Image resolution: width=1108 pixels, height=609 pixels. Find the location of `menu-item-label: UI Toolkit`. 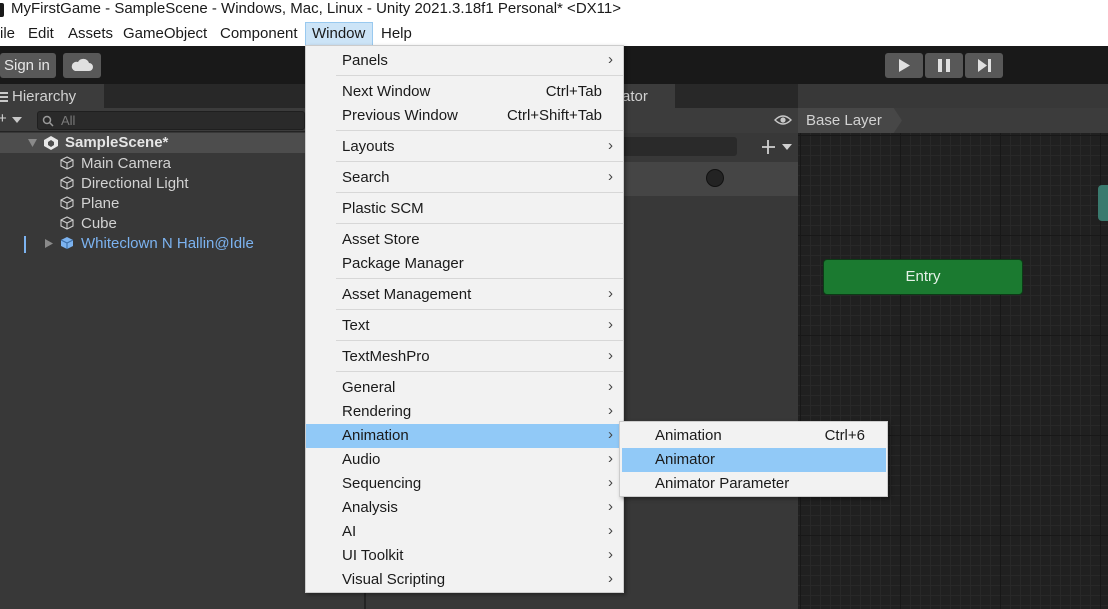

menu-item-label: UI Toolkit is located at coordinates (373, 555).